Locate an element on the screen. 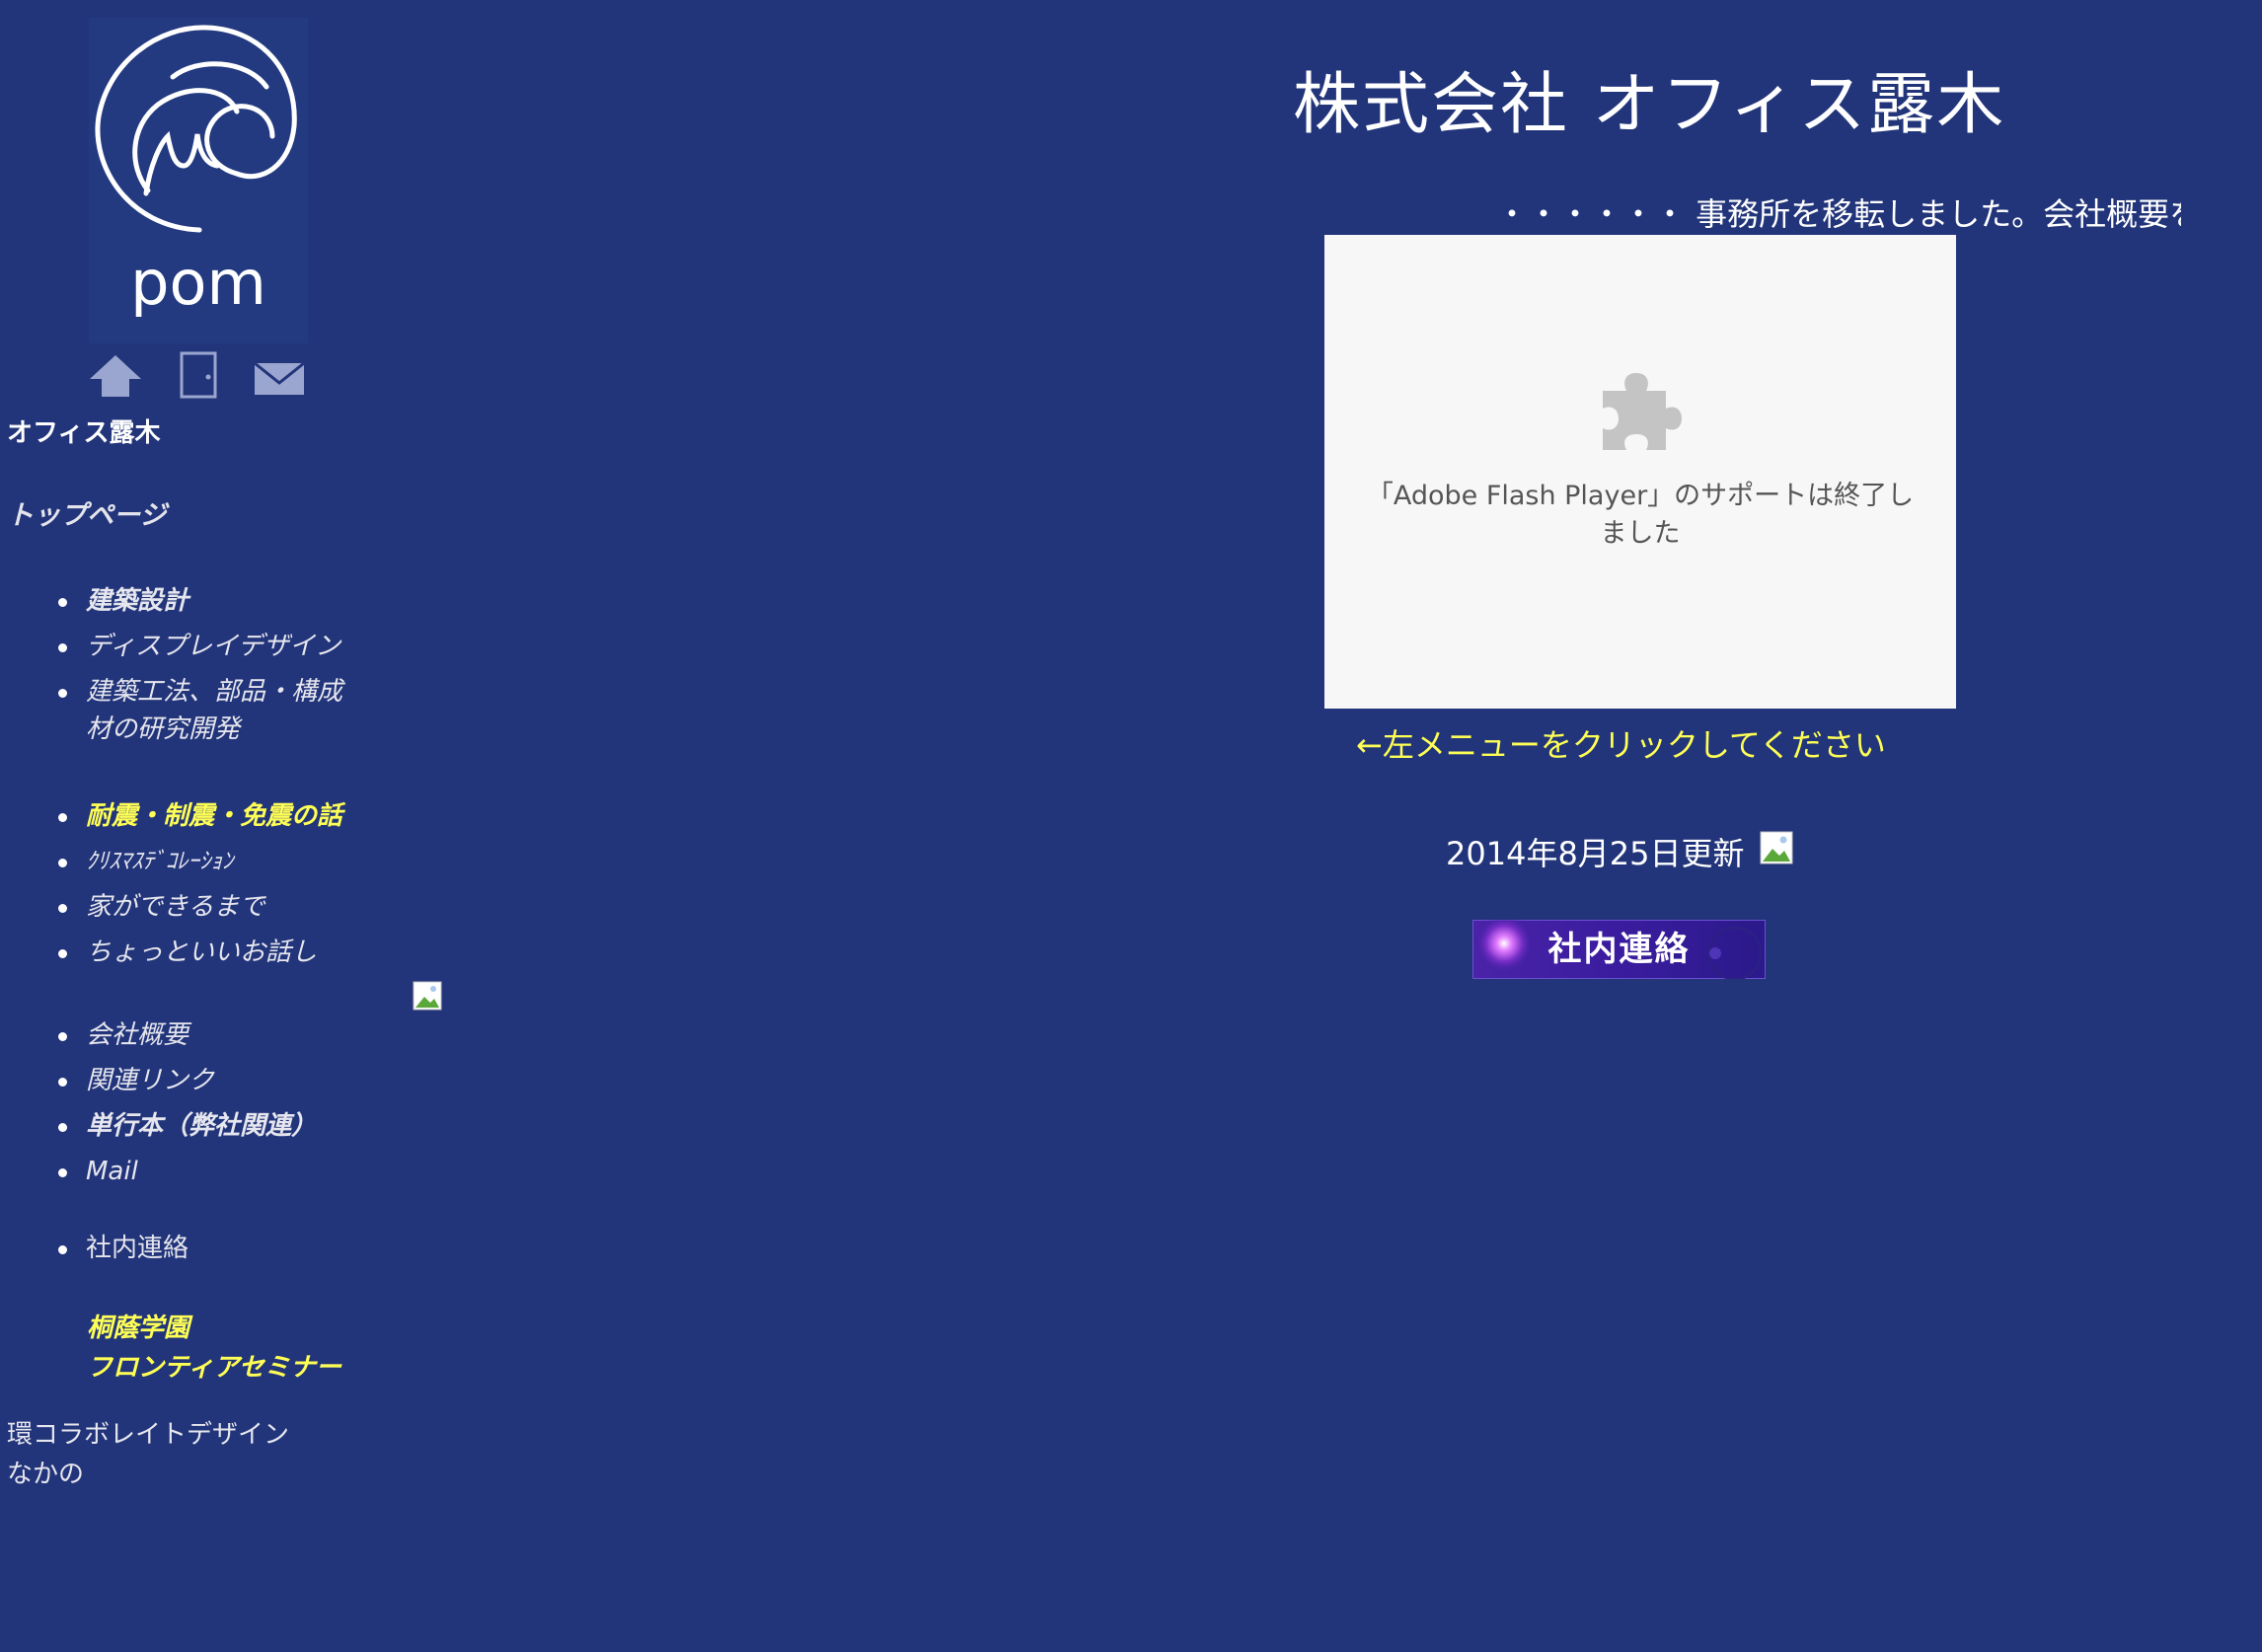 The image size is (2262, 1652). menu-item-house-building: 家ができるまで is located at coordinates (222, 907).